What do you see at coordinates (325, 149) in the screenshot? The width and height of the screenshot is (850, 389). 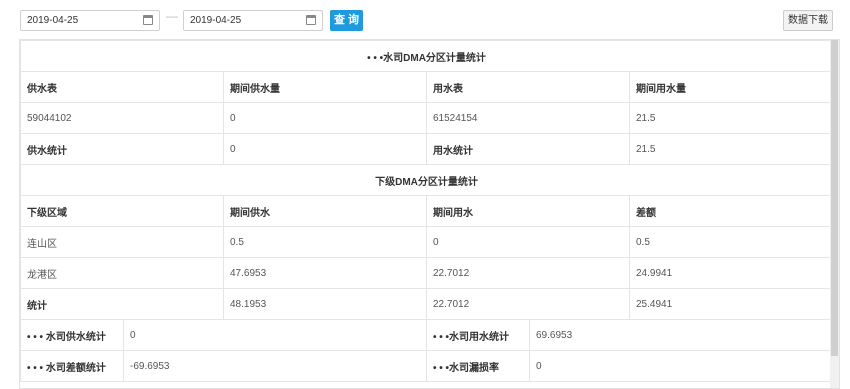 I see `total-value: 0` at bounding box center [325, 149].